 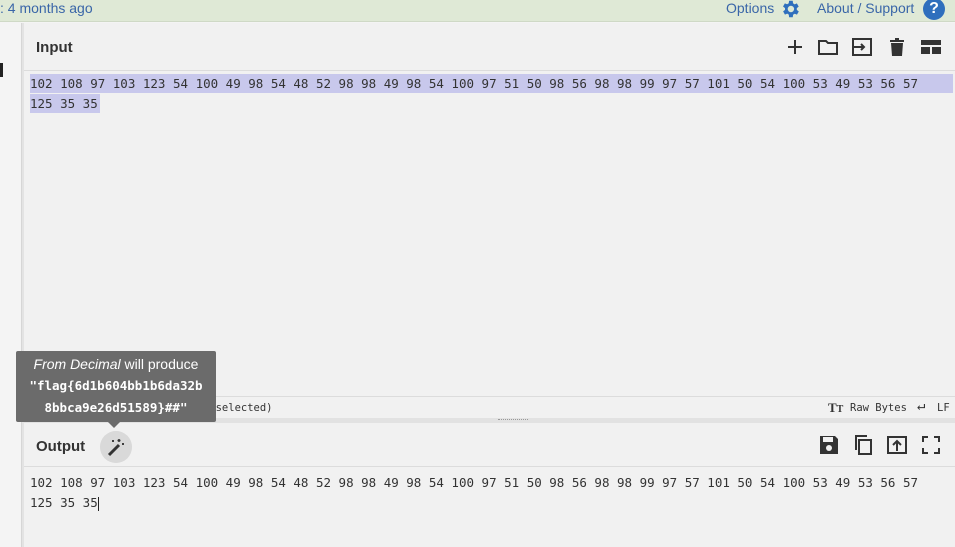 What do you see at coordinates (897, 445) in the screenshot?
I see `replace-input-icon` at bounding box center [897, 445].